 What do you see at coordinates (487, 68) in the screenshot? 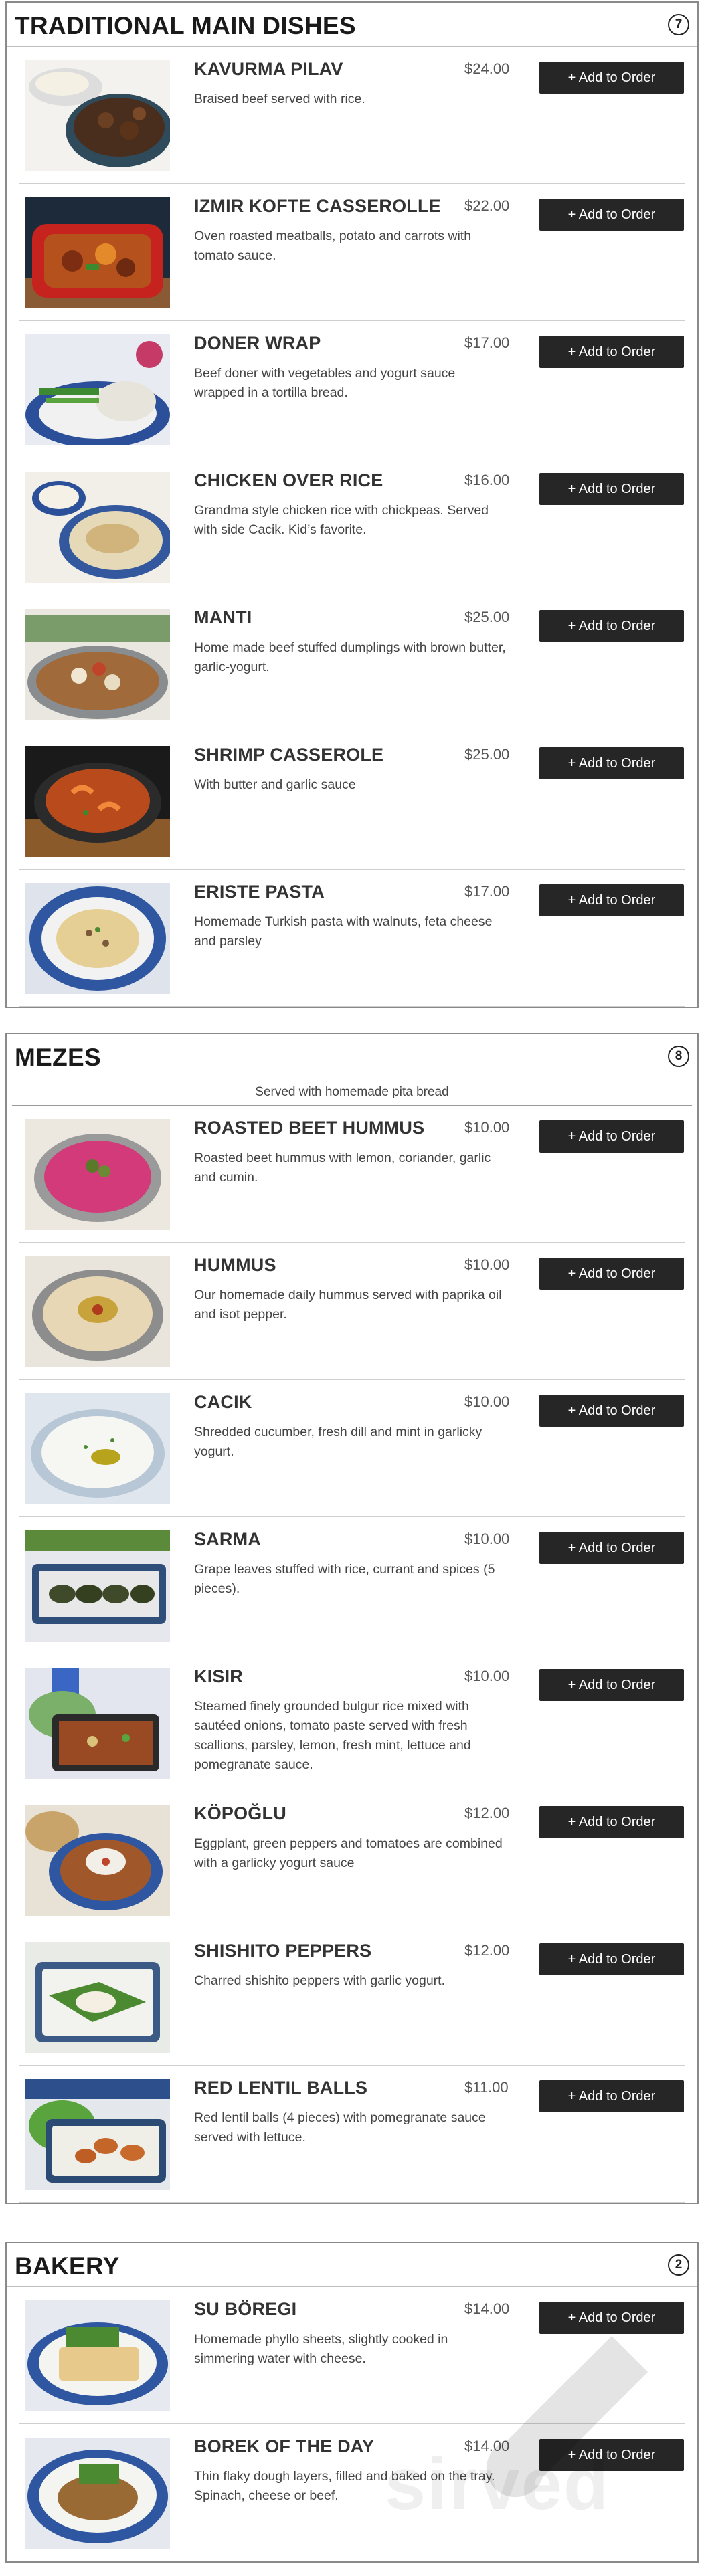
I see `dish-price: $24.00` at bounding box center [487, 68].